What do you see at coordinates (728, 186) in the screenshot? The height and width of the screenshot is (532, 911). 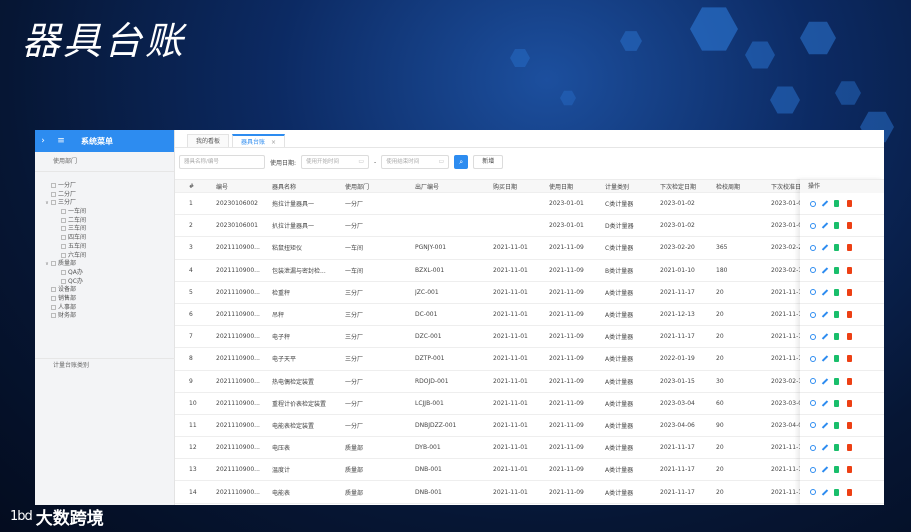 I see `column-header: 检校周期` at bounding box center [728, 186].